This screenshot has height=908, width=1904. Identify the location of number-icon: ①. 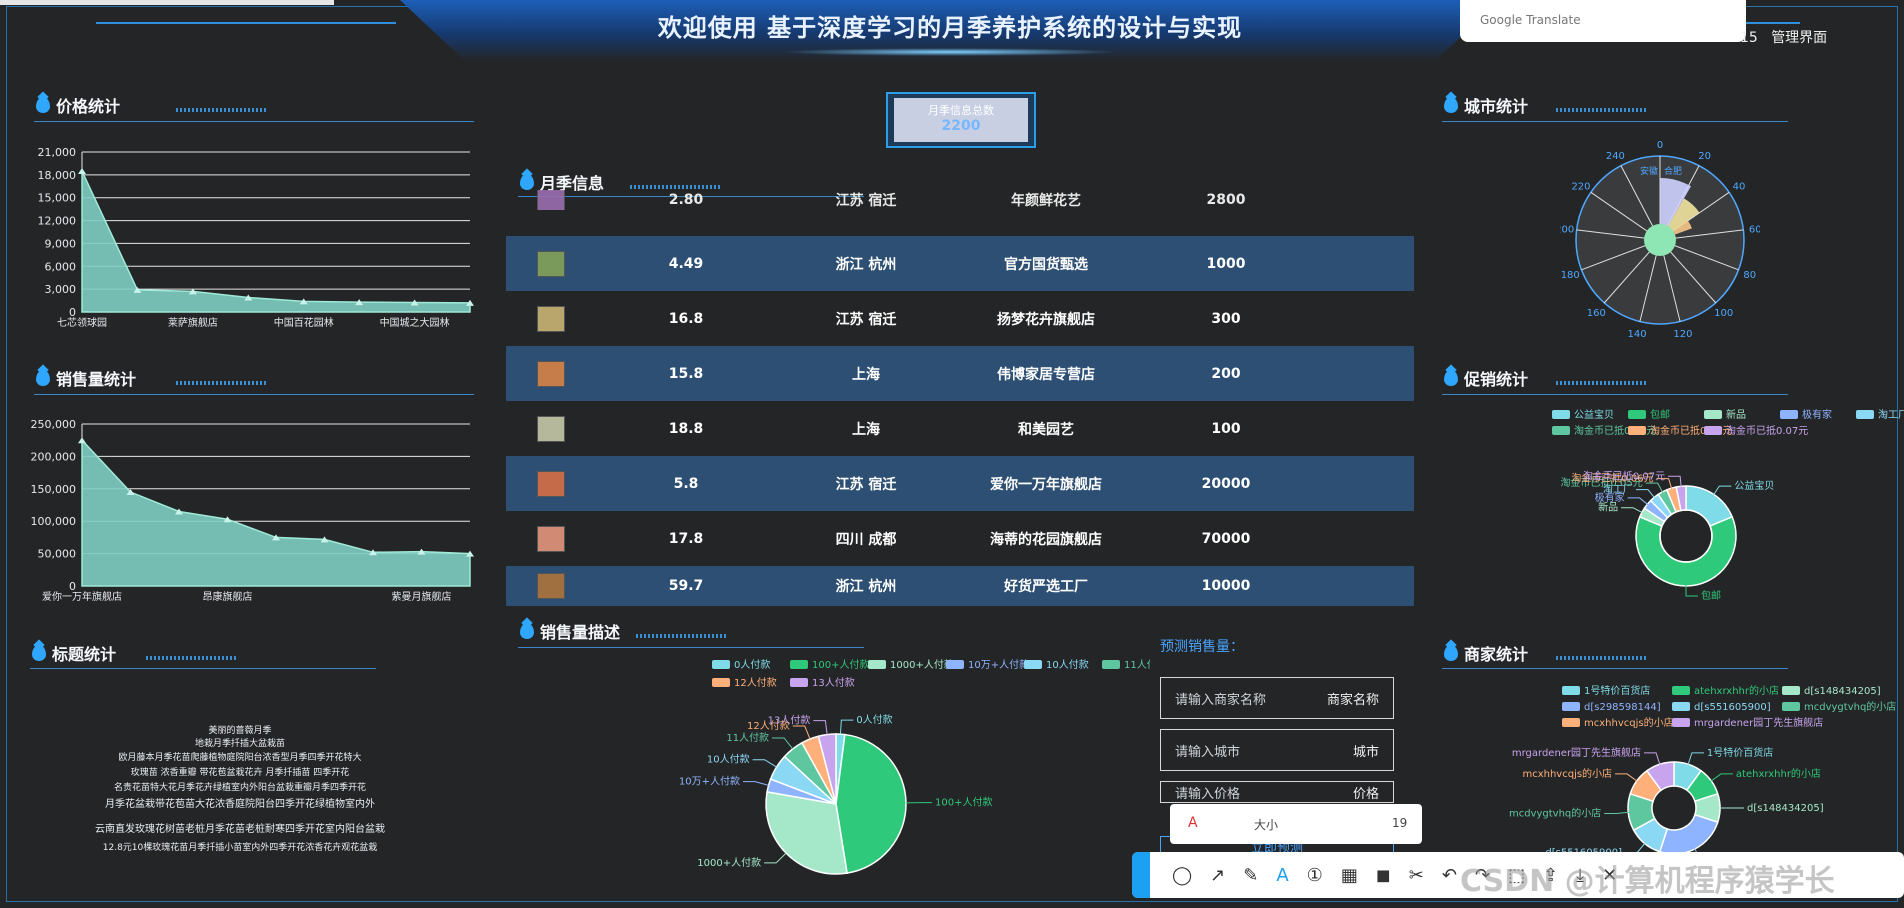
(1315, 875).